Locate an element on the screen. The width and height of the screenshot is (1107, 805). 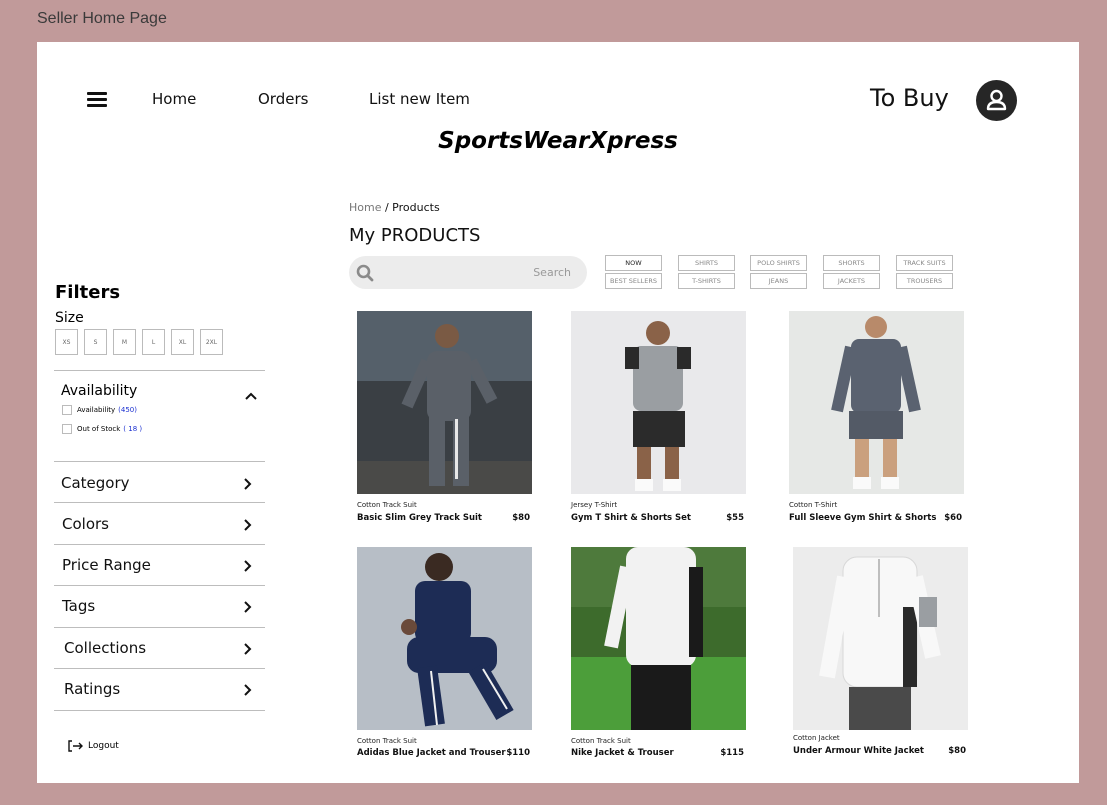
availability-option-out-of-stock: Out of Stock ( 18 ) is located at coordinates (102, 429).